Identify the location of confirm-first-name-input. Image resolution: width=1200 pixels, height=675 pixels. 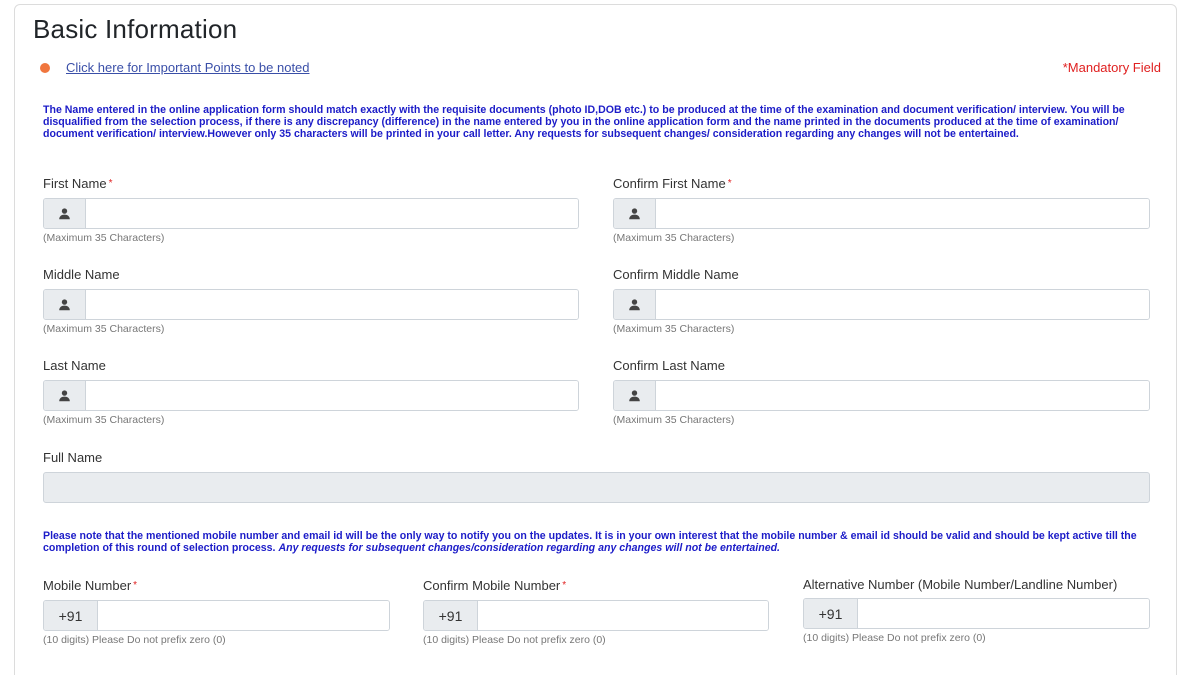
(902, 213).